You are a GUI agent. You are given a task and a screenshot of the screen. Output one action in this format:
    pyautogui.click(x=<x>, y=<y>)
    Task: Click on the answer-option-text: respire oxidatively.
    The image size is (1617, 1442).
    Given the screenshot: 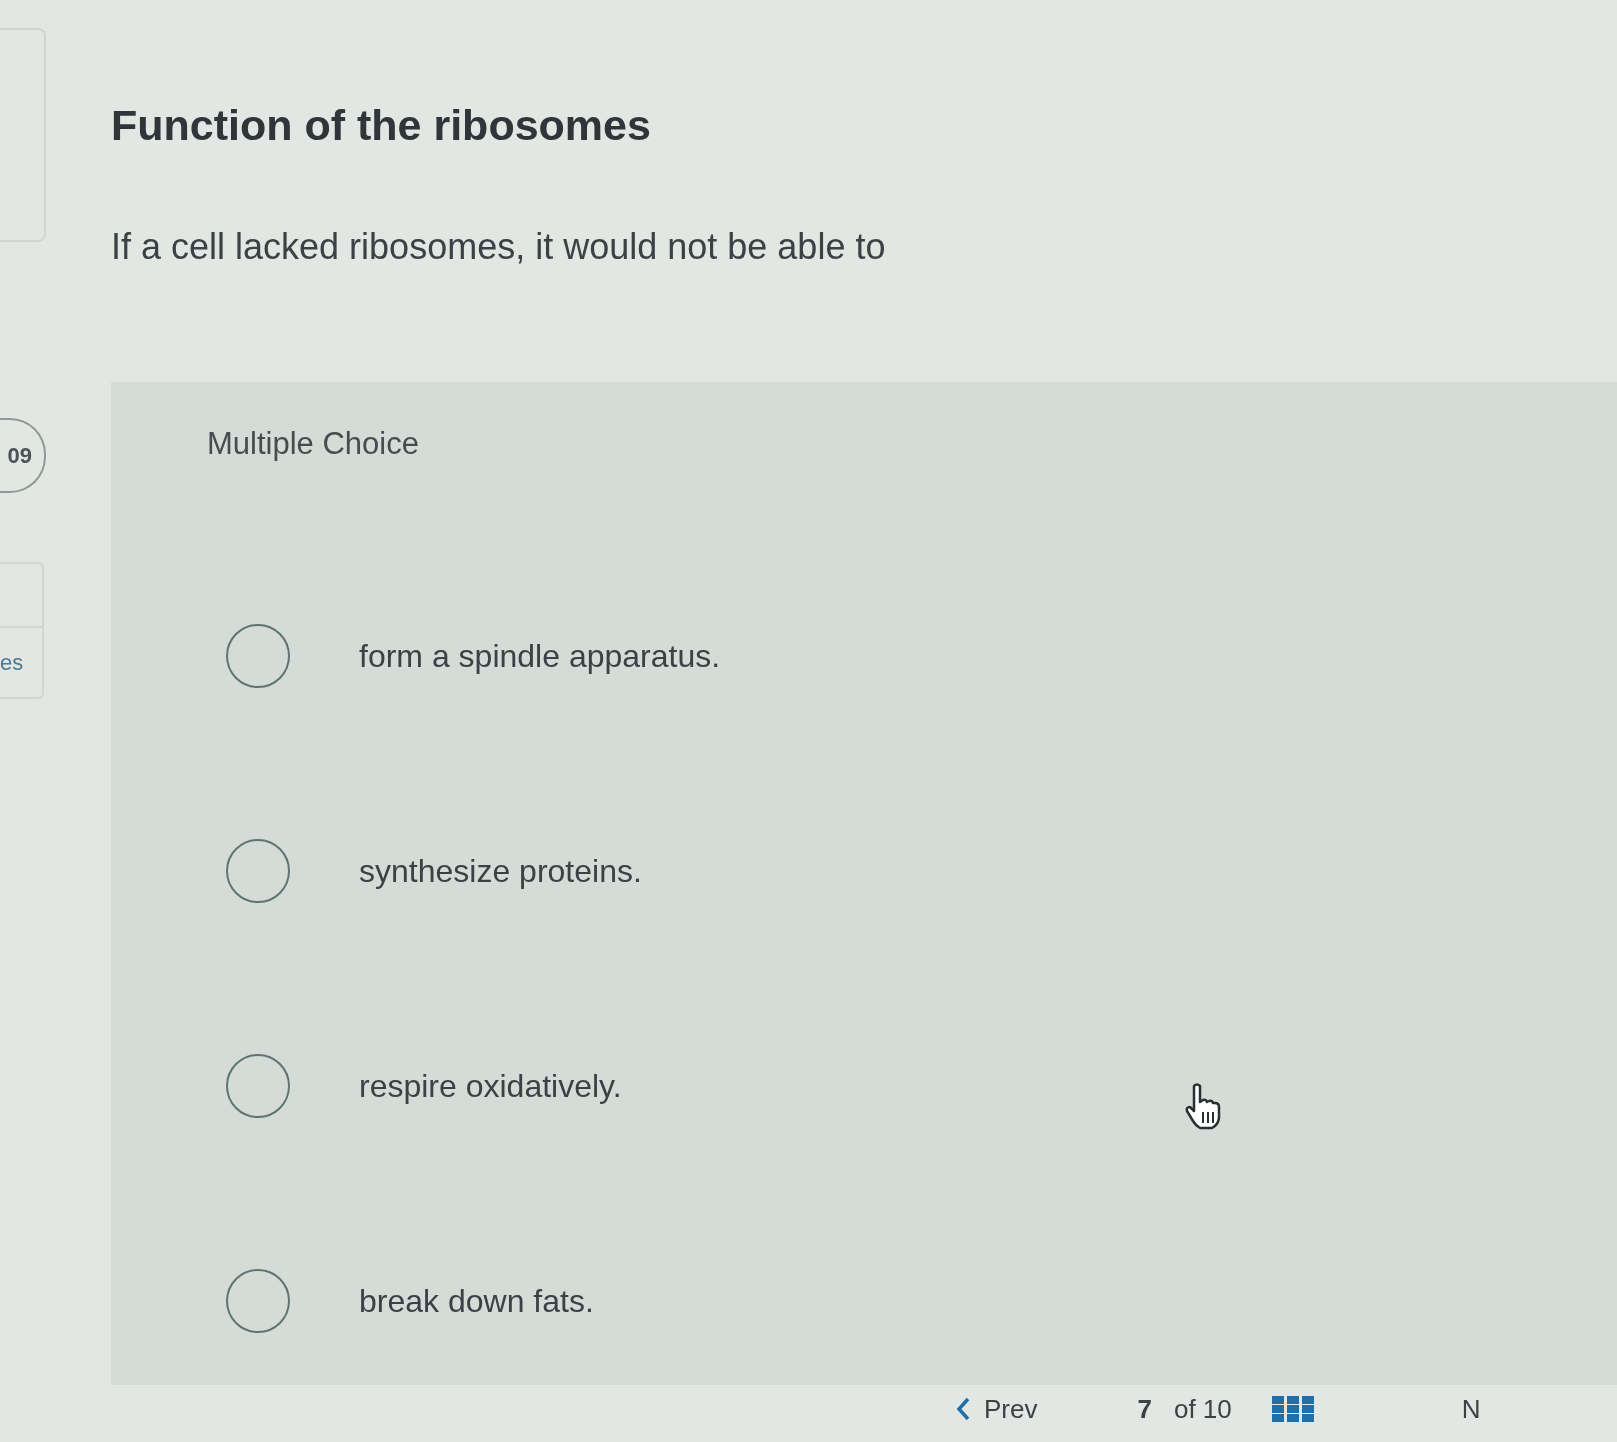 What is the action you would take?
    pyautogui.click(x=490, y=1086)
    